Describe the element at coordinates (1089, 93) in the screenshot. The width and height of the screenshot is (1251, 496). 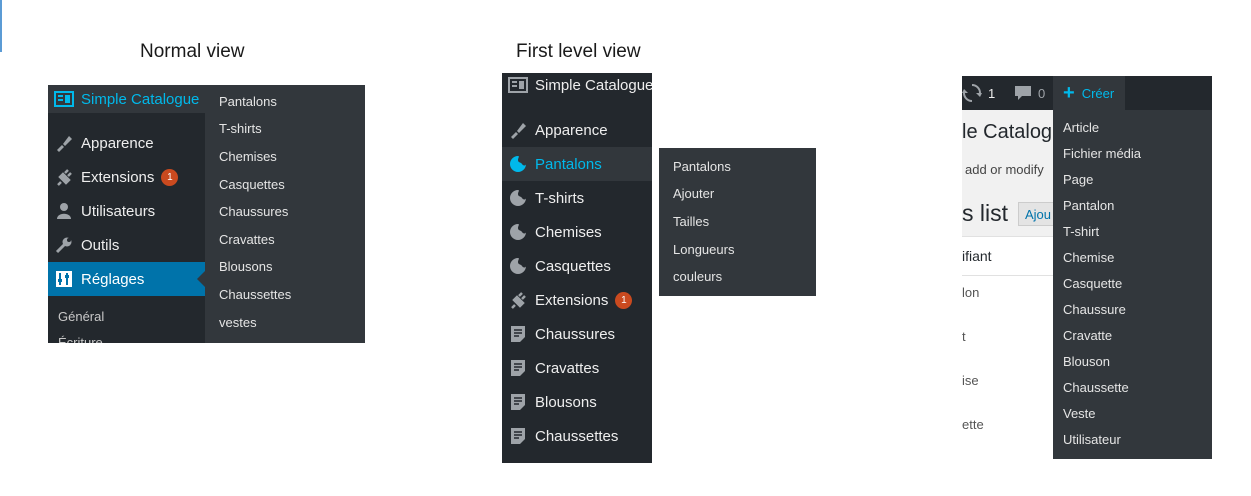
I see `create-new-button: + Créer` at that location.